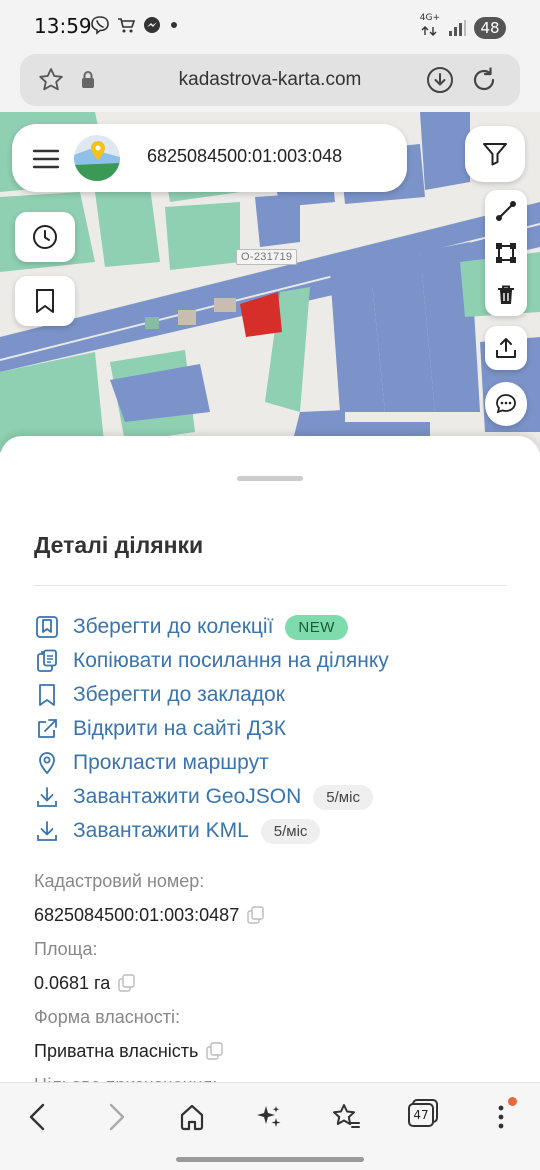  What do you see at coordinates (46, 161) in the screenshot?
I see `menu-icon` at bounding box center [46, 161].